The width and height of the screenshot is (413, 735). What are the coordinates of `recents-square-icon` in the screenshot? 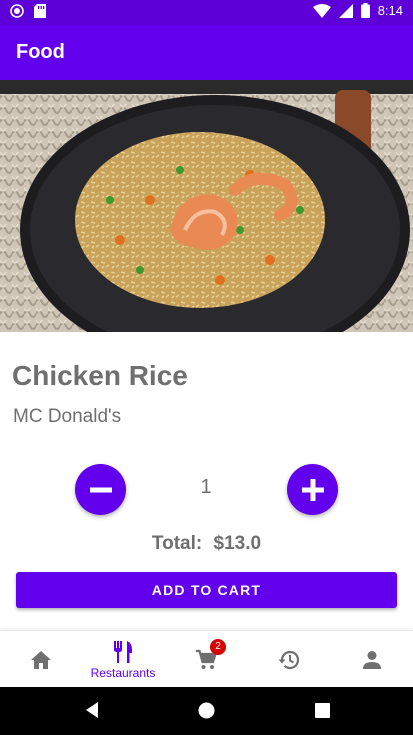 It's located at (322, 710).